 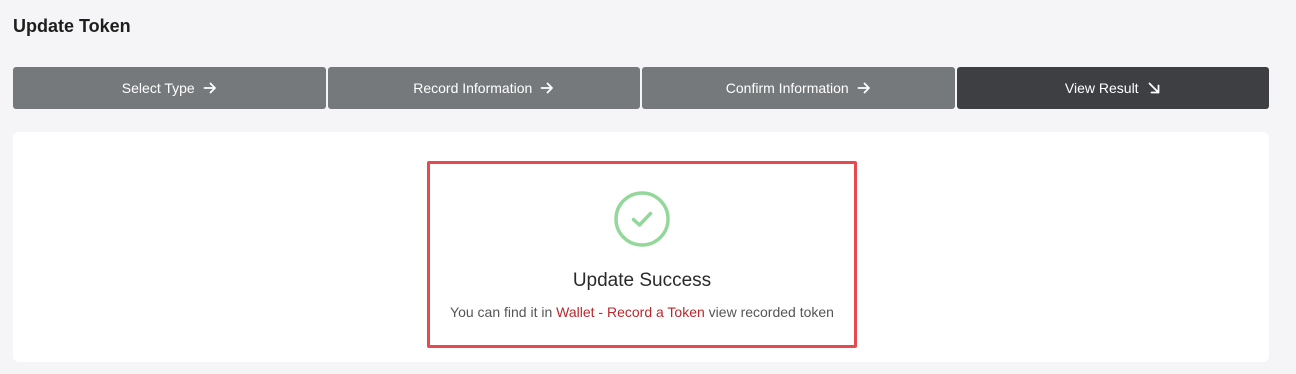 I want to click on step-record-information: Record Information, so click(x=483, y=88).